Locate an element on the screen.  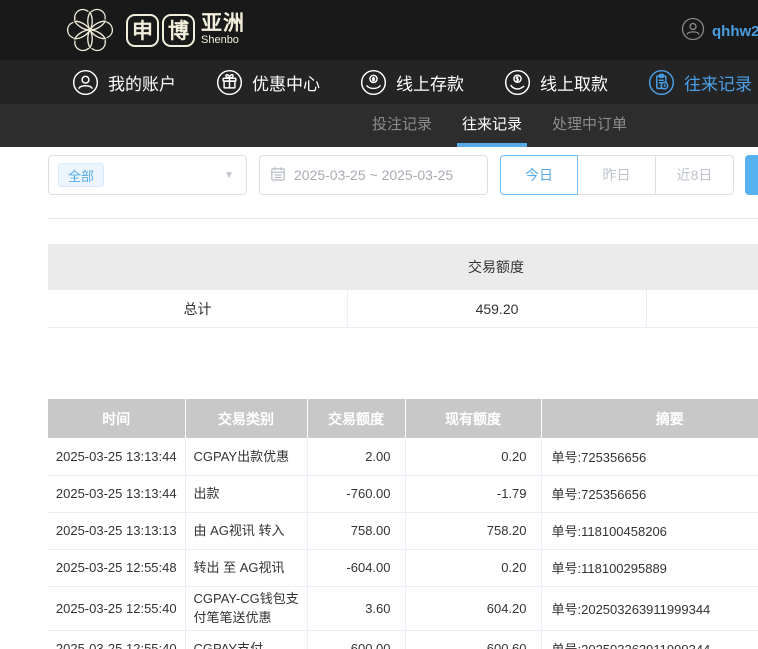
cell-amount: 3.60 is located at coordinates (356, 608).